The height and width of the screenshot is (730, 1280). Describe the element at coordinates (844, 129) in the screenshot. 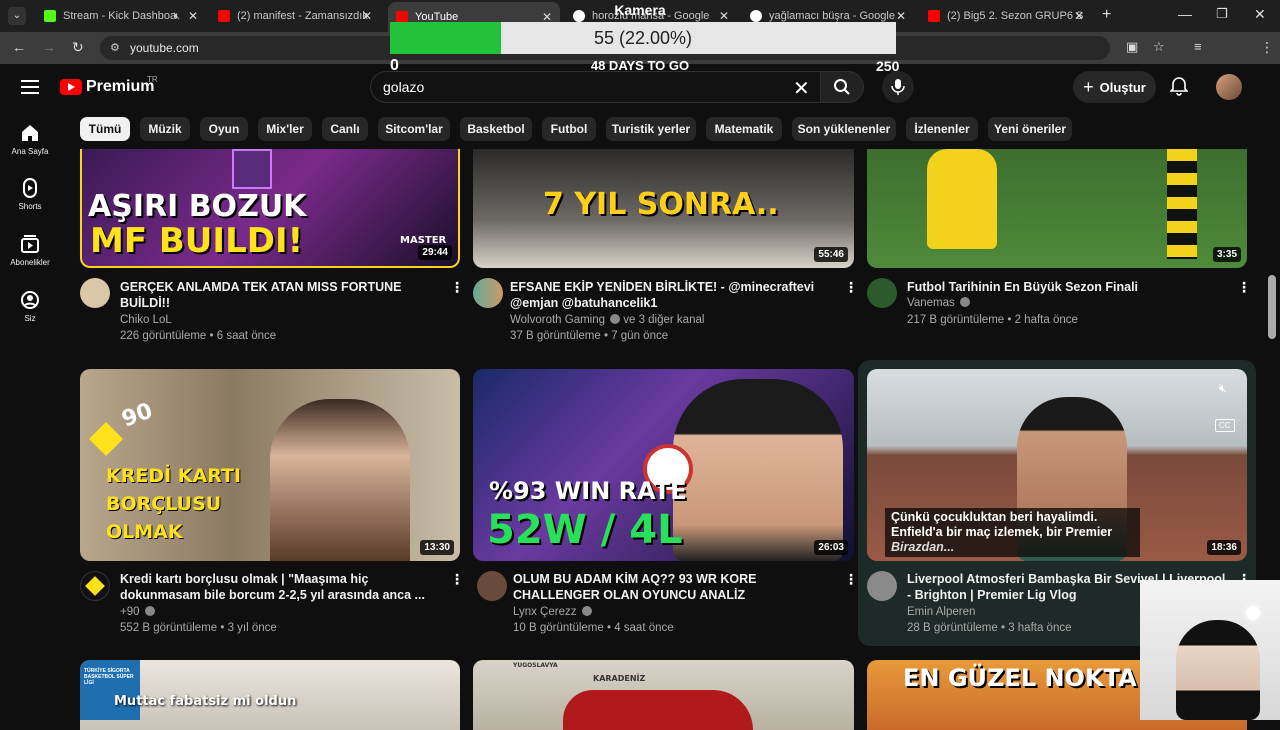

I see `chip-recent: Son yüklenenler` at that location.